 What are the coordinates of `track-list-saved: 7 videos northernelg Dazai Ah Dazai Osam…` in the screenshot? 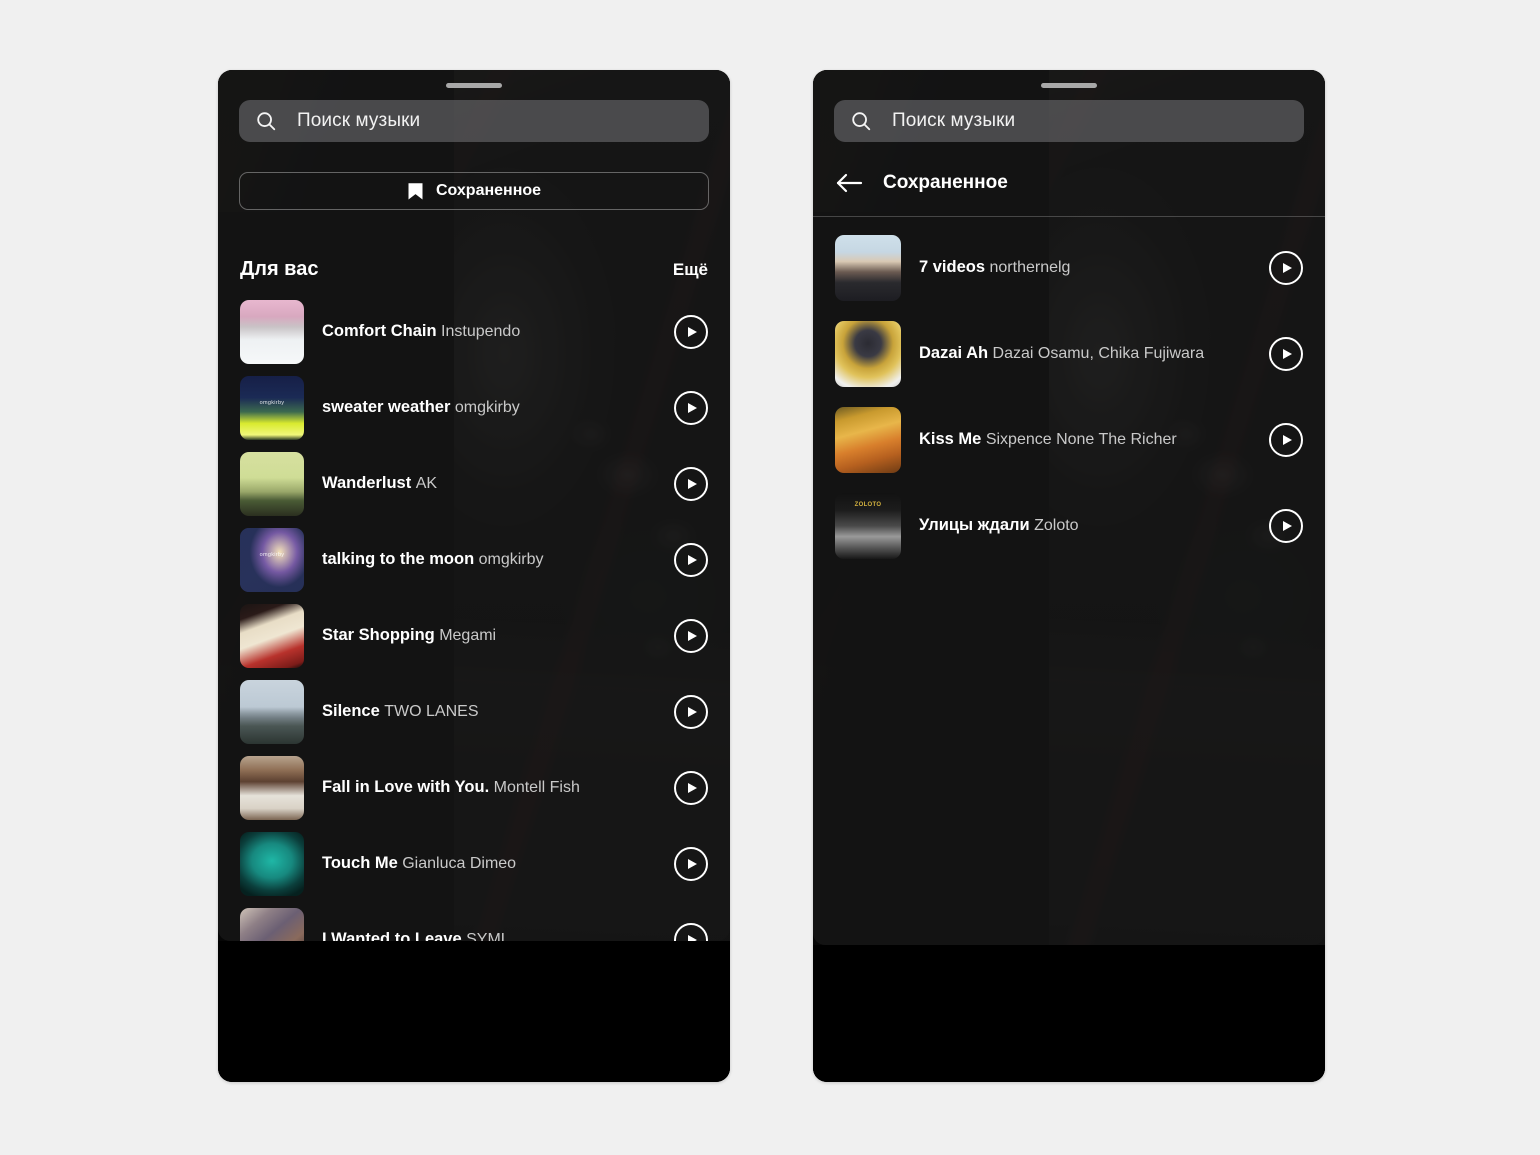 It's located at (1069, 397).